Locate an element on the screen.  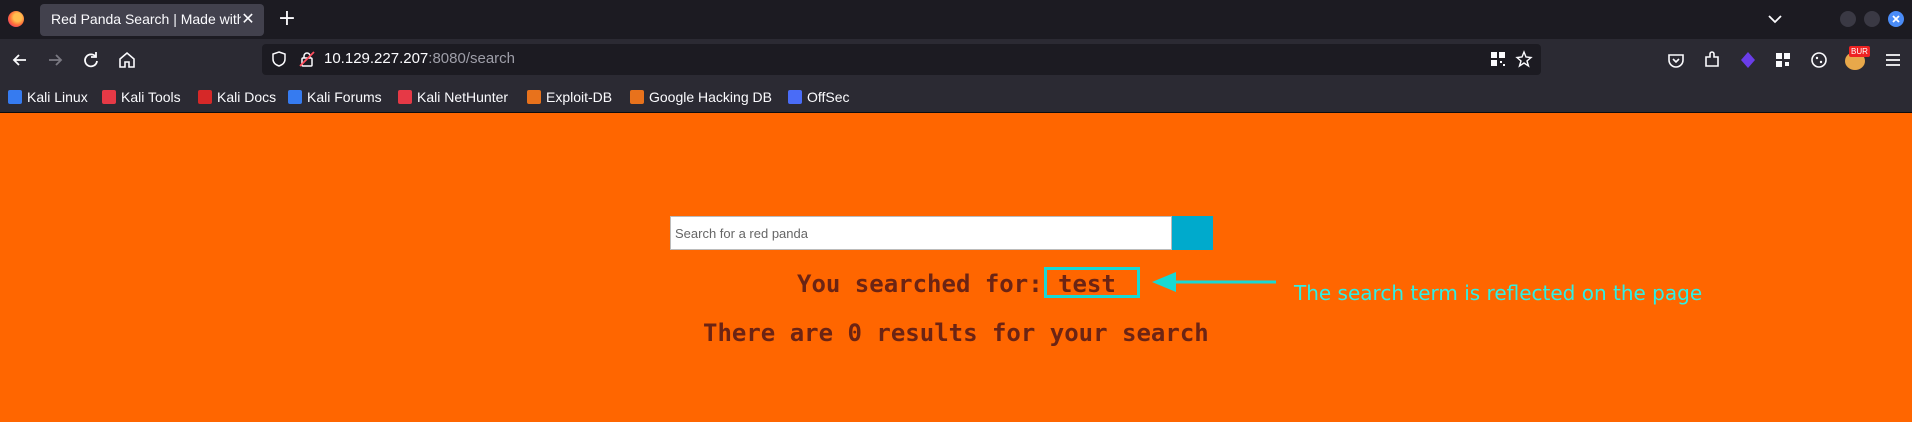
shield-icon is located at coordinates (279, 59).